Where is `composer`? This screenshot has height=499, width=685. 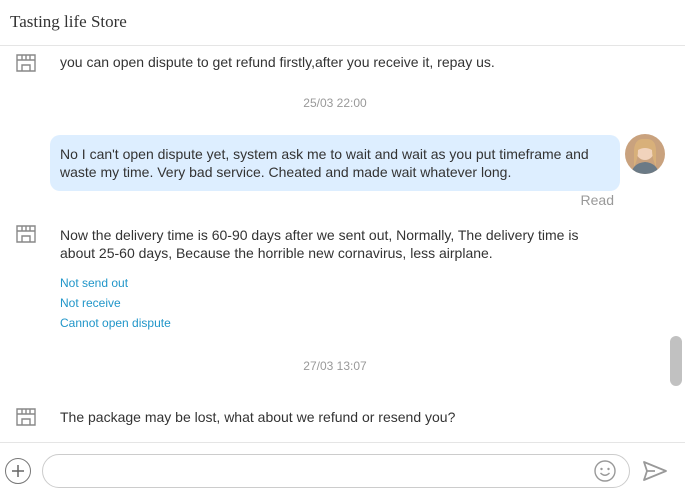
composer is located at coordinates (342, 470).